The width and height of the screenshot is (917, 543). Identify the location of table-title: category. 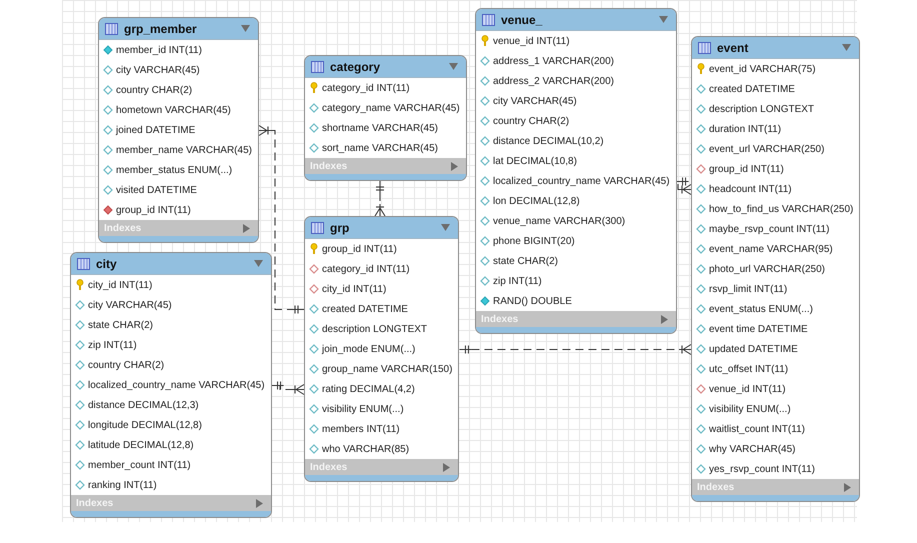
(356, 67).